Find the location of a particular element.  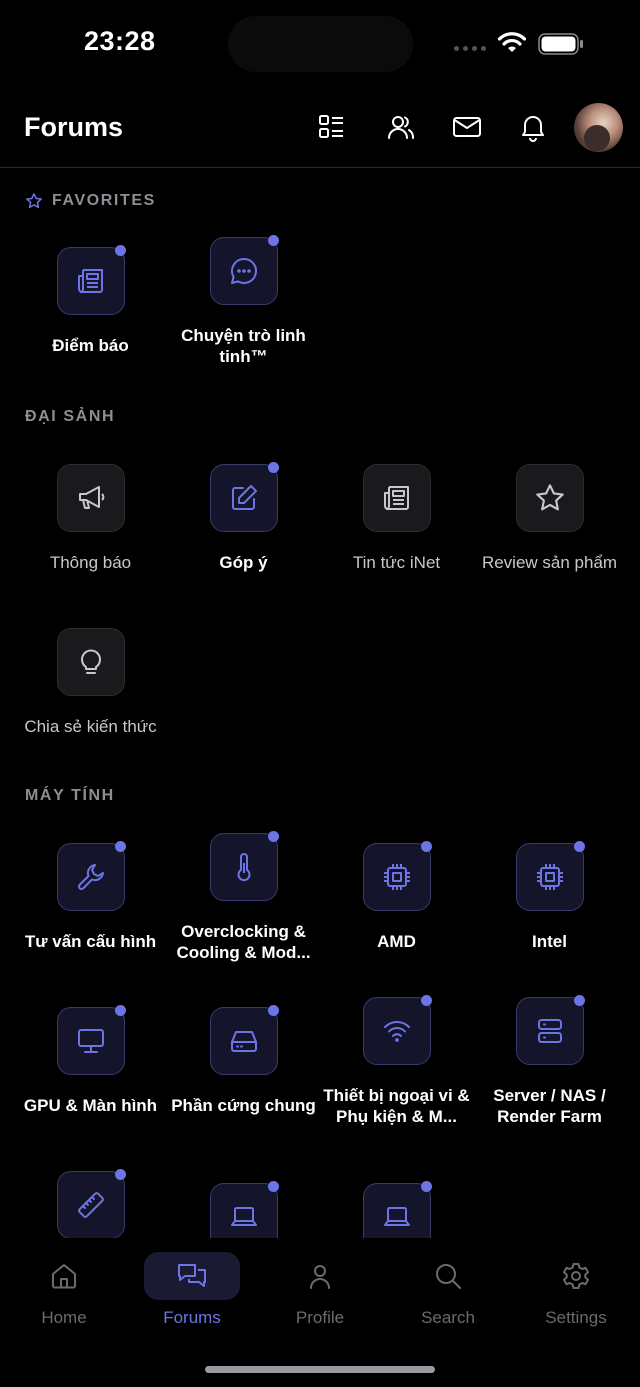

app-header: Forums is located at coordinates (320, 129).